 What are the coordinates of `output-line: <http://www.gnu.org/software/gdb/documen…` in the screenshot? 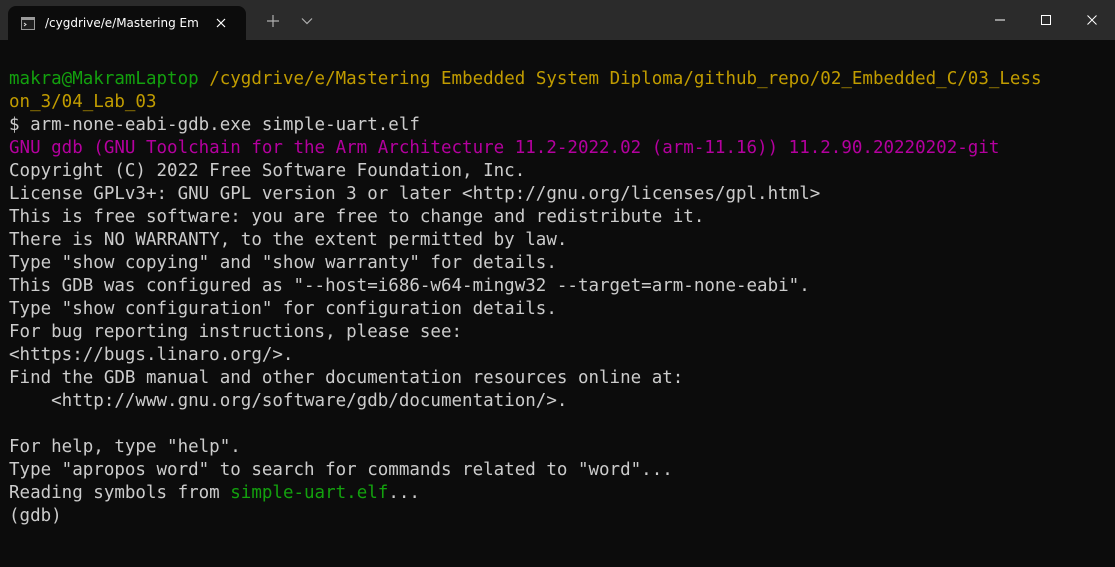 It's located at (288, 401).